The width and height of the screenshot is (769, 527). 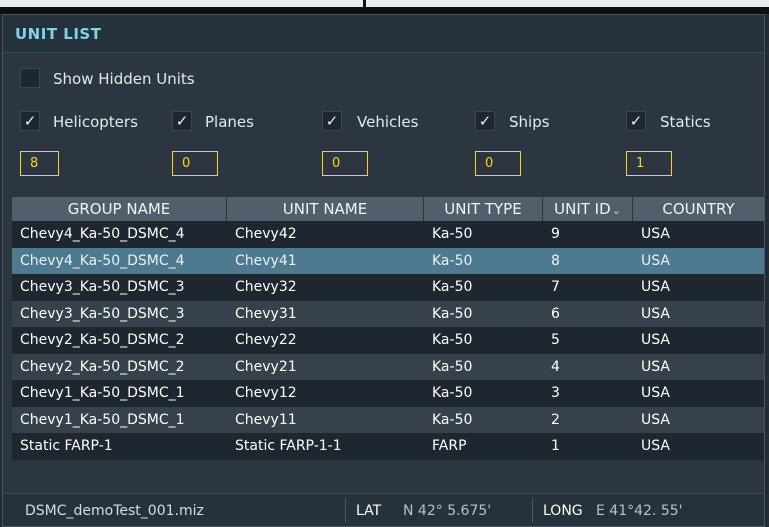 What do you see at coordinates (266, 313) in the screenshot?
I see `unit-name-cell: Chevy31` at bounding box center [266, 313].